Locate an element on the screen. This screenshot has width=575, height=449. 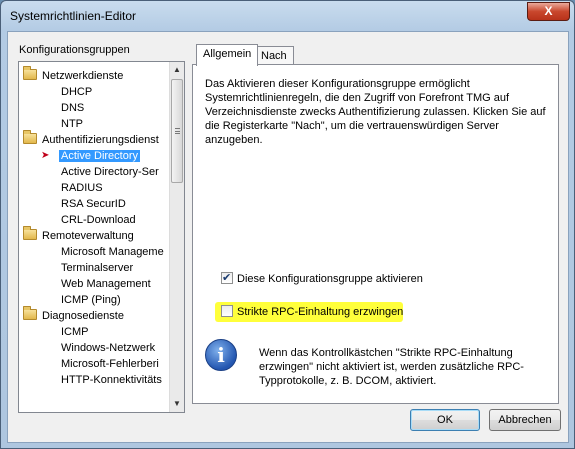
scroll-thumb is located at coordinates (177, 131).